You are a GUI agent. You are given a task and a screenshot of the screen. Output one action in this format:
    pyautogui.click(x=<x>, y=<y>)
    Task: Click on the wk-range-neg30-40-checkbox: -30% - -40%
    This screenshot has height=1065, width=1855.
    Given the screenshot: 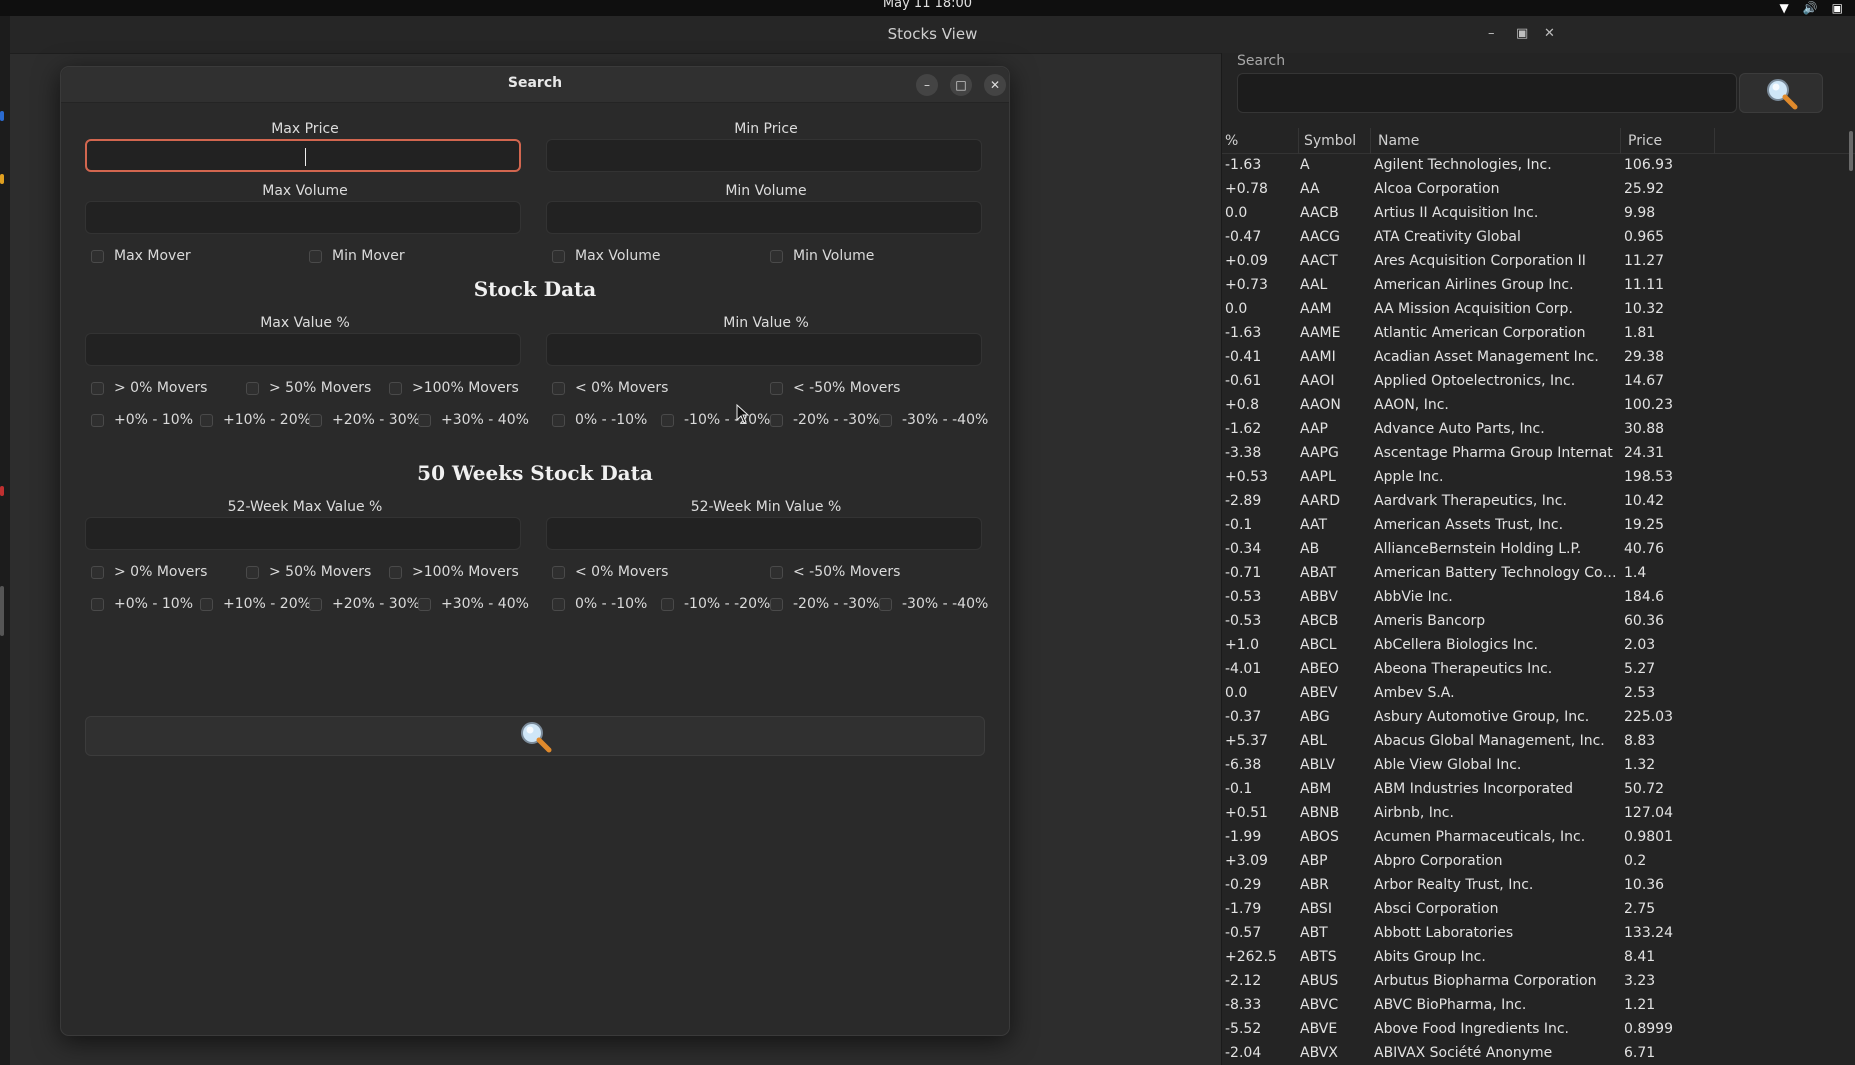 What is the action you would take?
    pyautogui.click(x=933, y=604)
    